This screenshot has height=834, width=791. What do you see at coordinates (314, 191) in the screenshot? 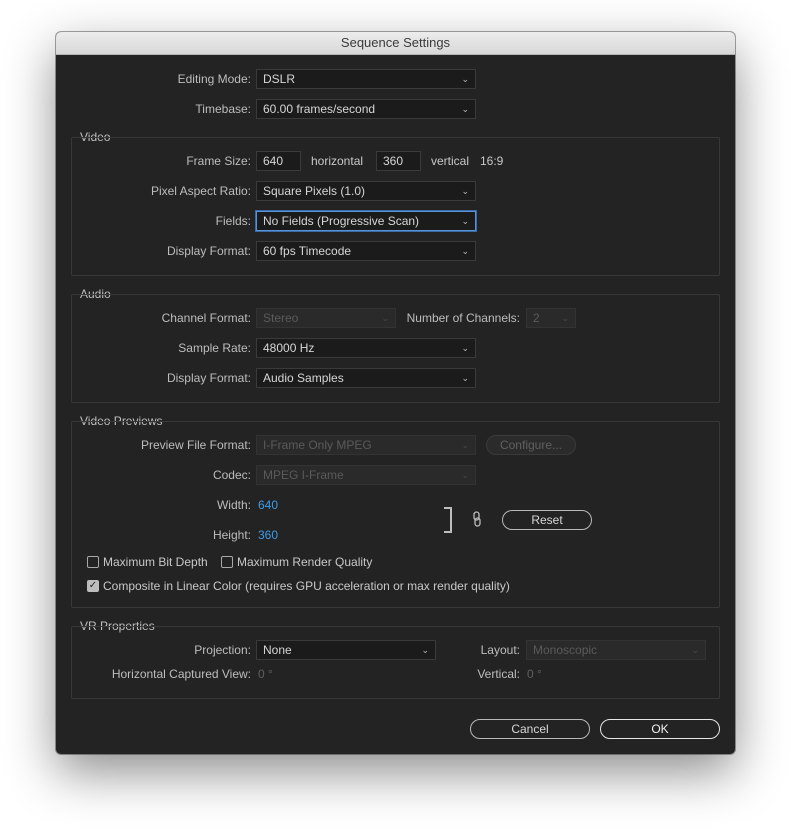
I see `pixel-aspect-value: Square Pixels (1.0)` at bounding box center [314, 191].